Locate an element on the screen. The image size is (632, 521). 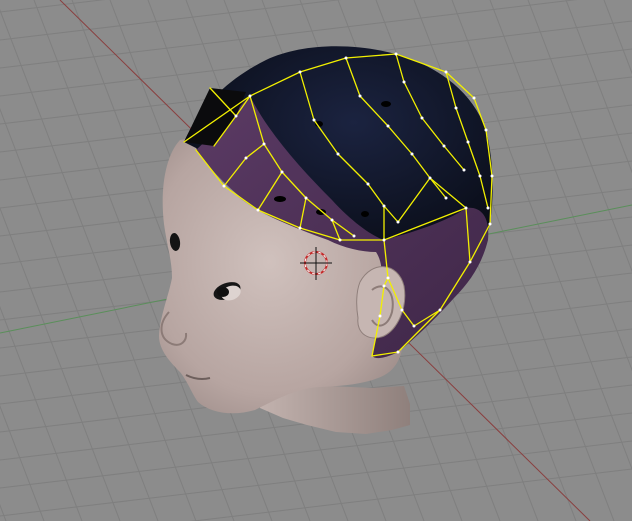
left-eye-pupil is located at coordinates (223, 292).